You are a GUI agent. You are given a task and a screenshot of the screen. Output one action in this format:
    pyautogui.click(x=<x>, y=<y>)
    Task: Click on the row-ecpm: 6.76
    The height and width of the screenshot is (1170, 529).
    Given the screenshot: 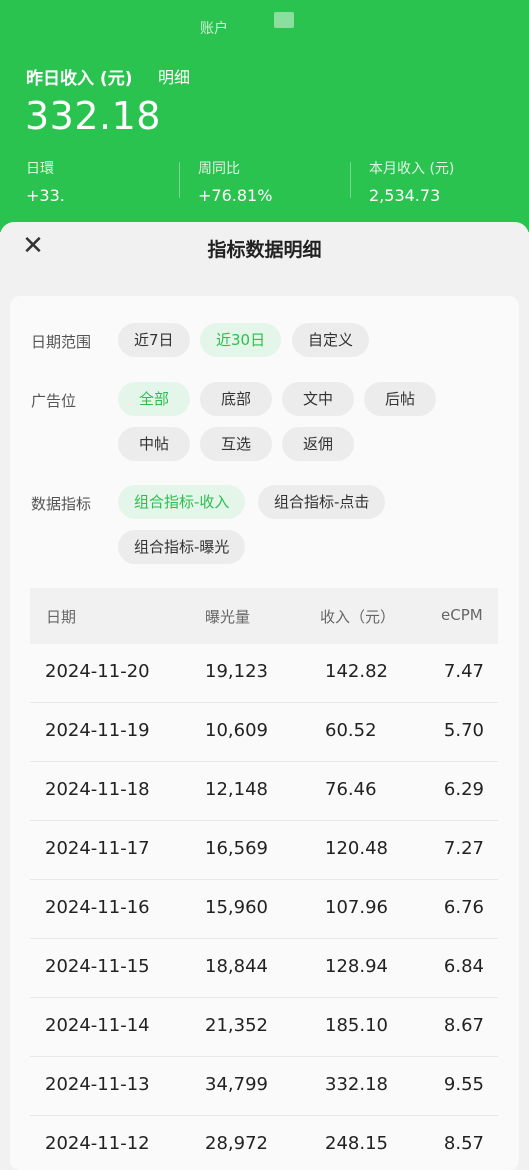 What is the action you would take?
    pyautogui.click(x=463, y=907)
    